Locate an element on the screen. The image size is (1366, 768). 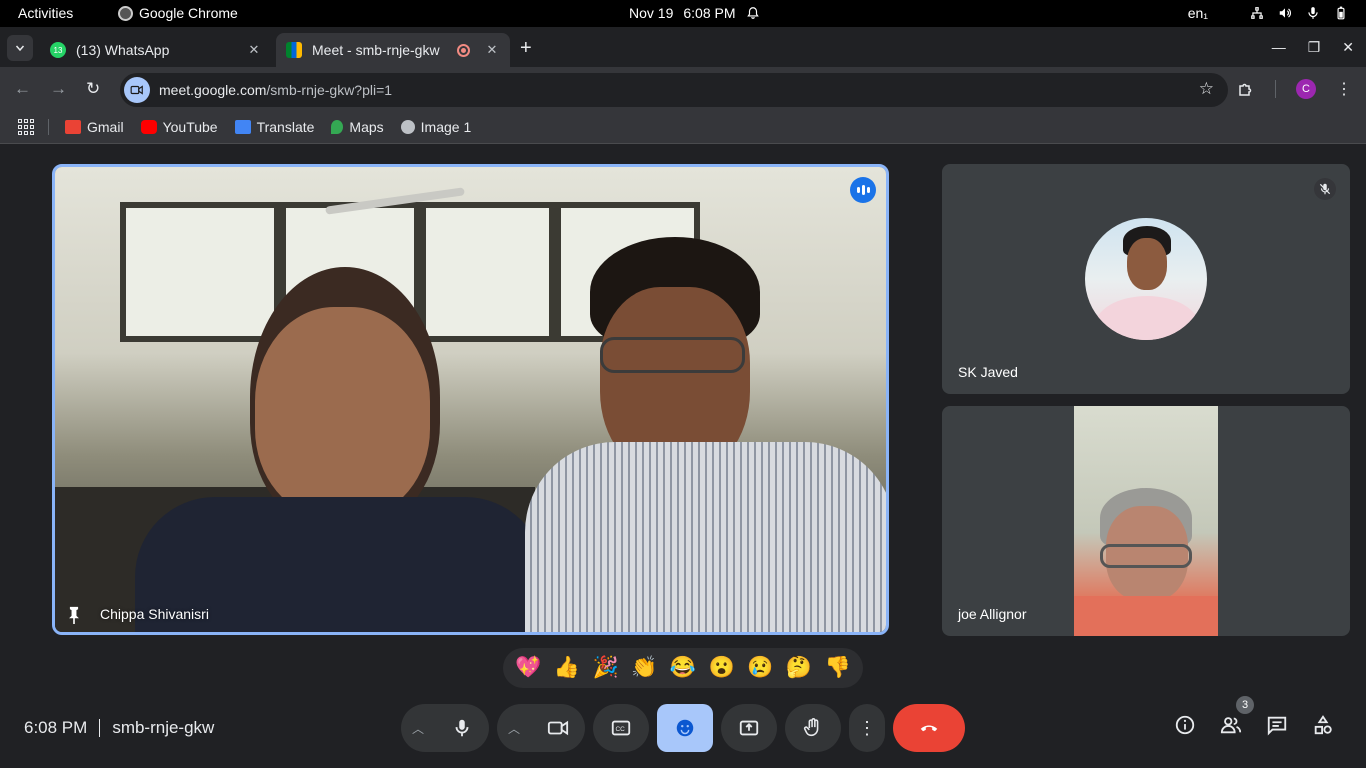
camera-icon is located at coordinates (558, 728).